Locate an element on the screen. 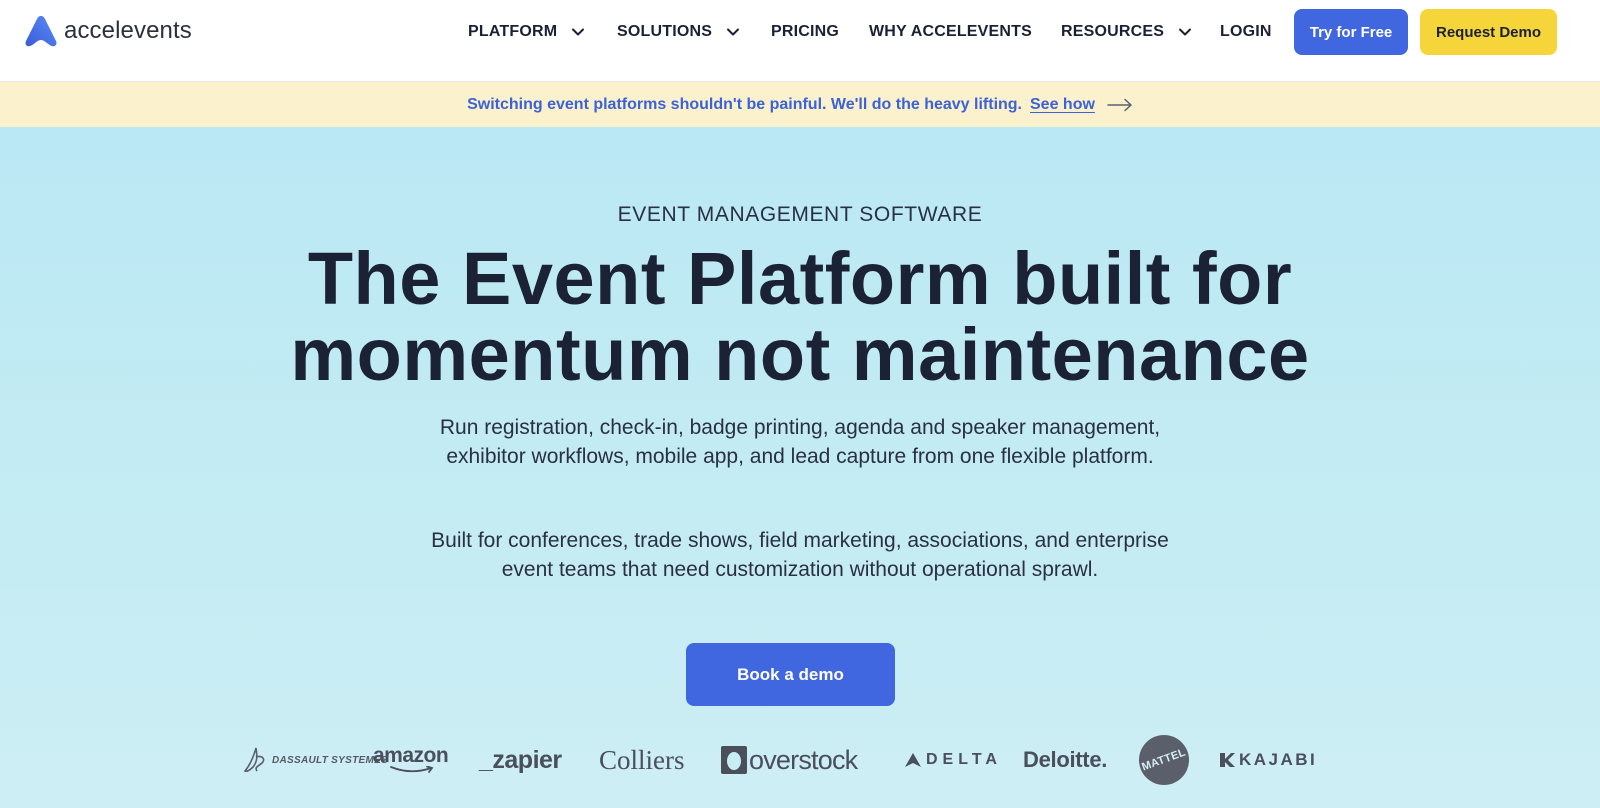 The width and height of the screenshot is (1600, 808). zapier-text: _zapier is located at coordinates (520, 759).